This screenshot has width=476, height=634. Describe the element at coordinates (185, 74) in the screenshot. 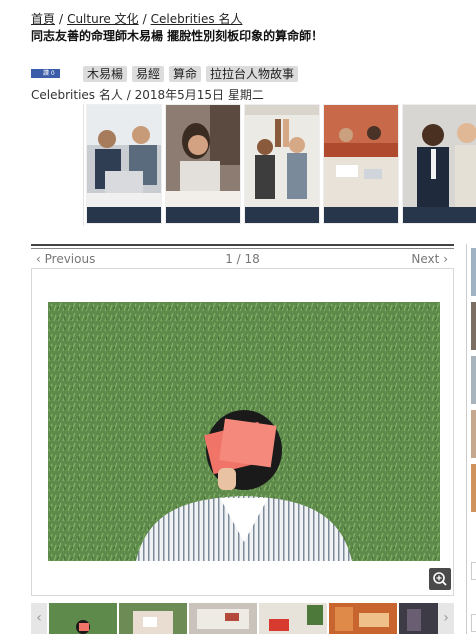

I see `tag-link: 算命` at that location.